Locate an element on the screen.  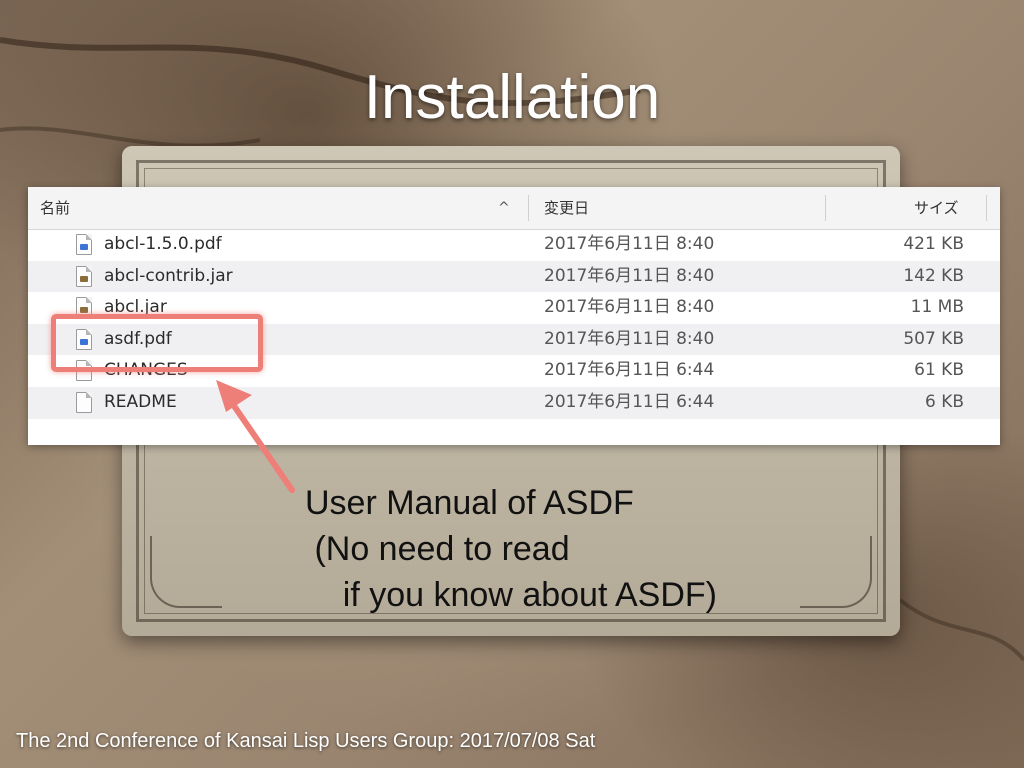
file-name: abcl-contrib.jar is located at coordinates (168, 275).